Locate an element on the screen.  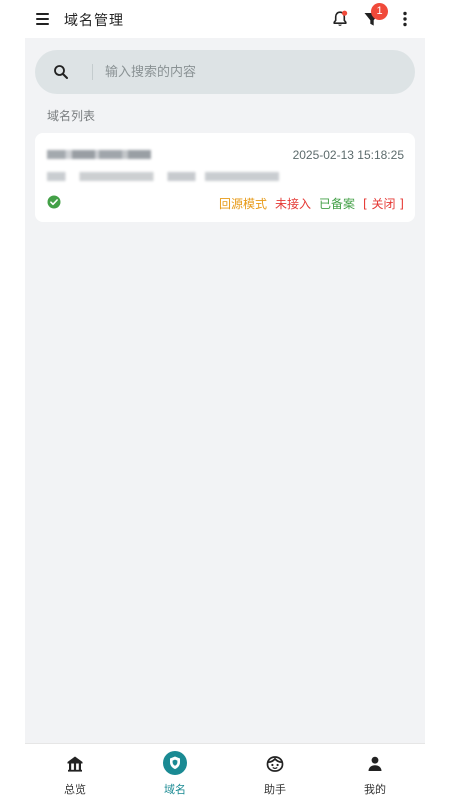
section-label: 域名列表 is located at coordinates (71, 116).